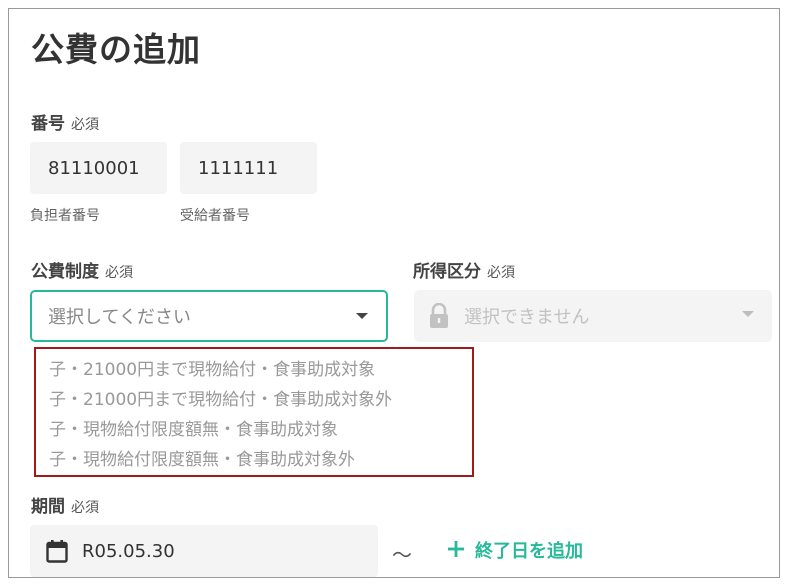 The image size is (790, 585). I want to click on add-end-date-button: 終了日を追加, so click(515, 550).